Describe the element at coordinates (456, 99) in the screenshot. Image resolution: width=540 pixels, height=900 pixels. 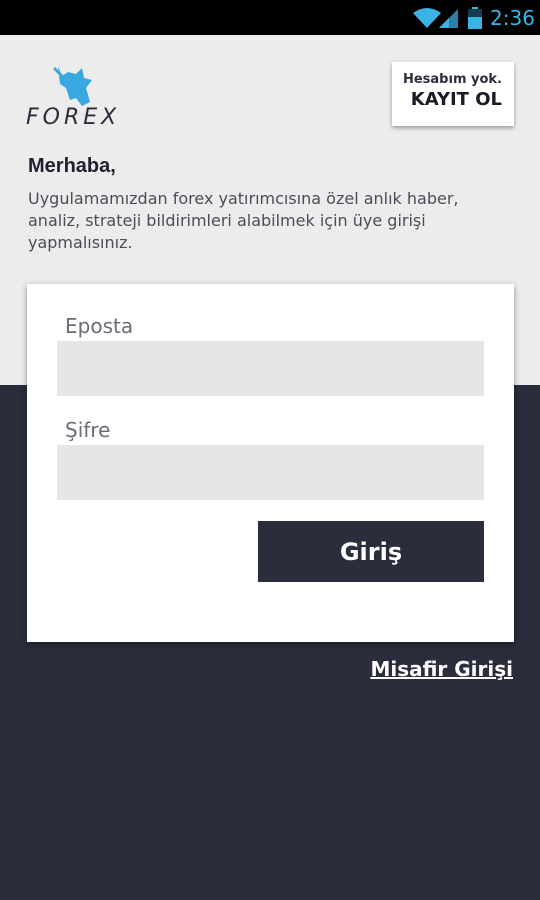
I see `register-label: KAYIT OL` at that location.